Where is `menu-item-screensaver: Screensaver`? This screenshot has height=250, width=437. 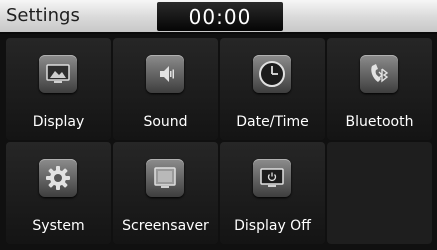 menu-item-screensaver: Screensaver is located at coordinates (165, 193).